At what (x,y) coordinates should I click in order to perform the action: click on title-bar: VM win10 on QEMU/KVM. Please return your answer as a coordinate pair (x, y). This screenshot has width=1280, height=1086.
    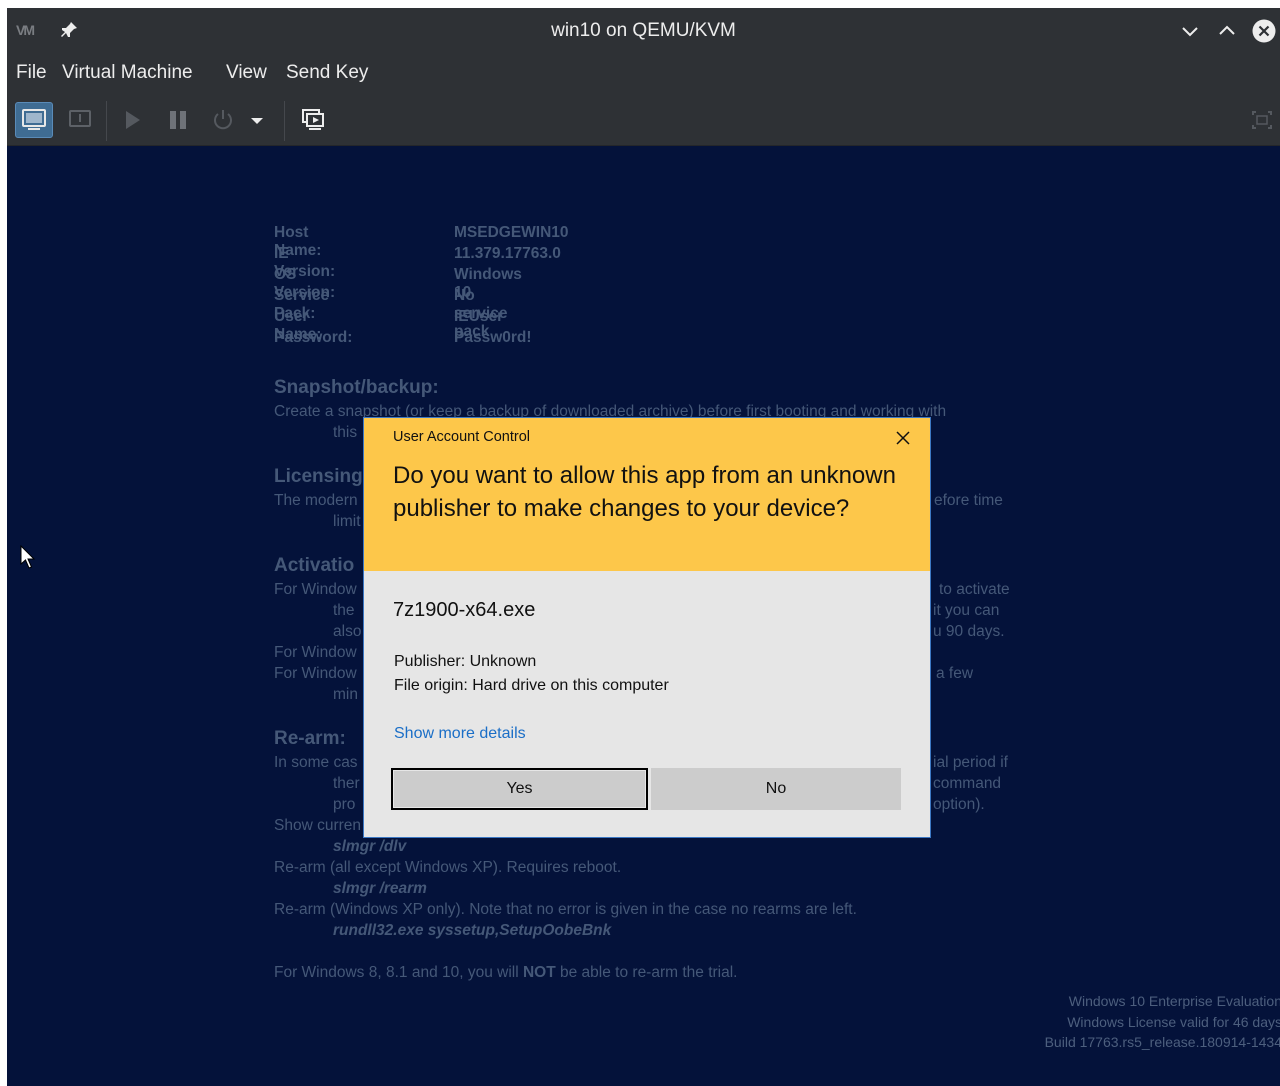
    Looking at the image, I should click on (643, 31).